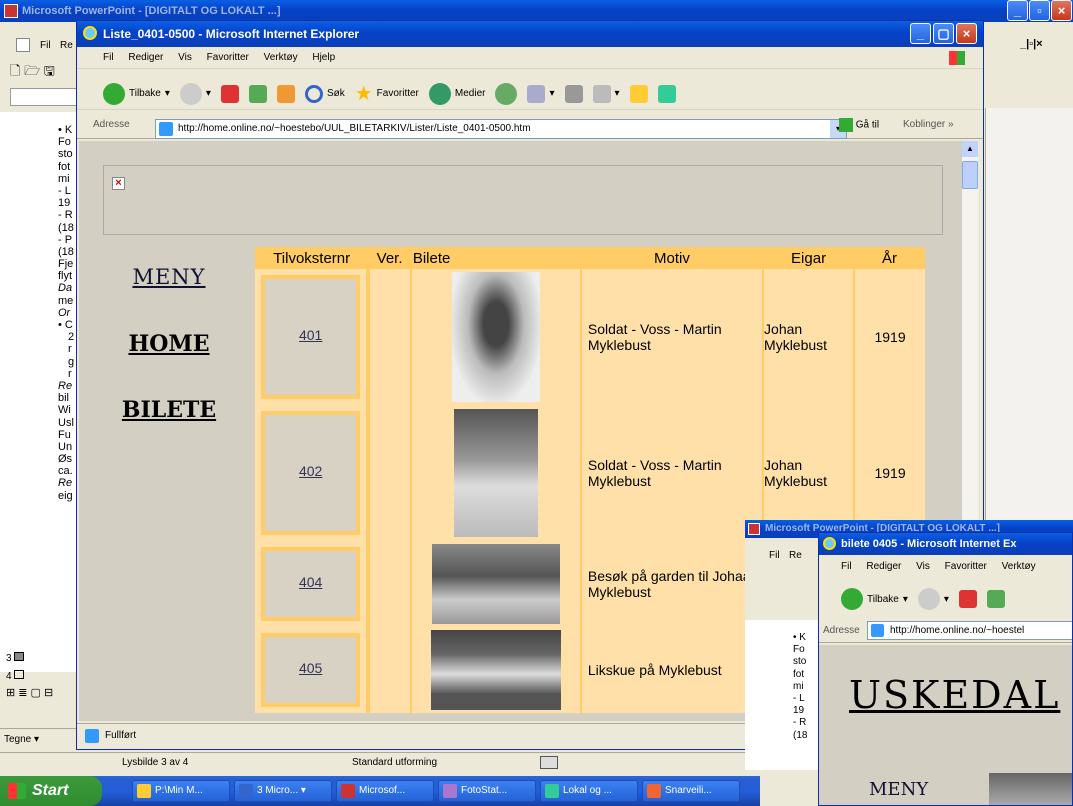 The image size is (1073, 806). Describe the element at coordinates (846, 125) in the screenshot. I see `go-arrow-icon` at that location.